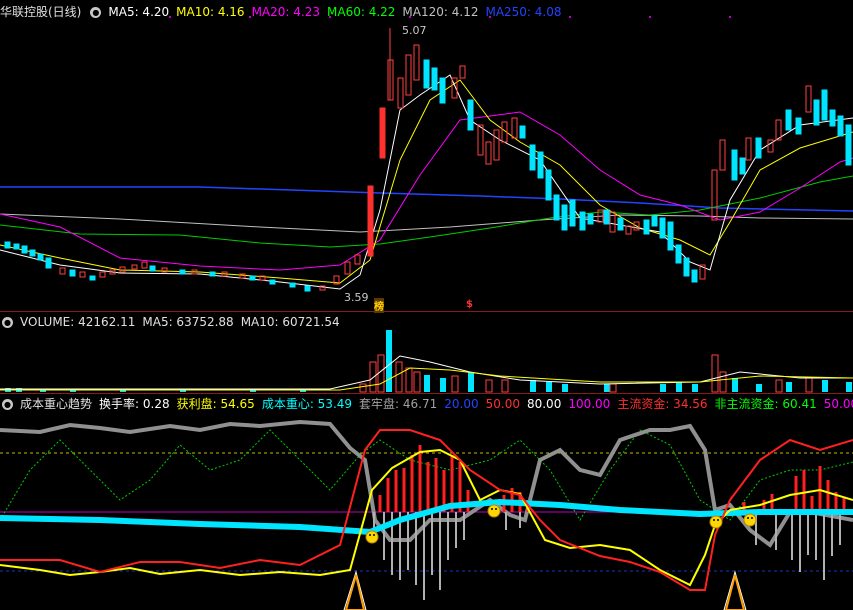 Image resolution: width=853 pixels, height=610 pixels. Describe the element at coordinates (41, 12) in the screenshot. I see `stock-title: 华联控股(日线)` at that location.